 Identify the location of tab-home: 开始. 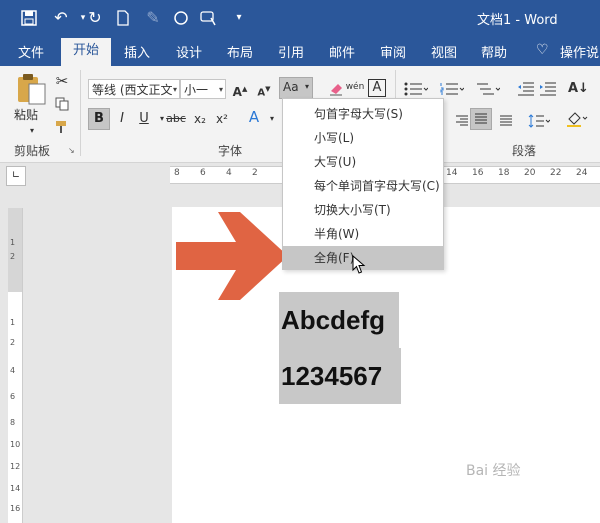
(86, 52).